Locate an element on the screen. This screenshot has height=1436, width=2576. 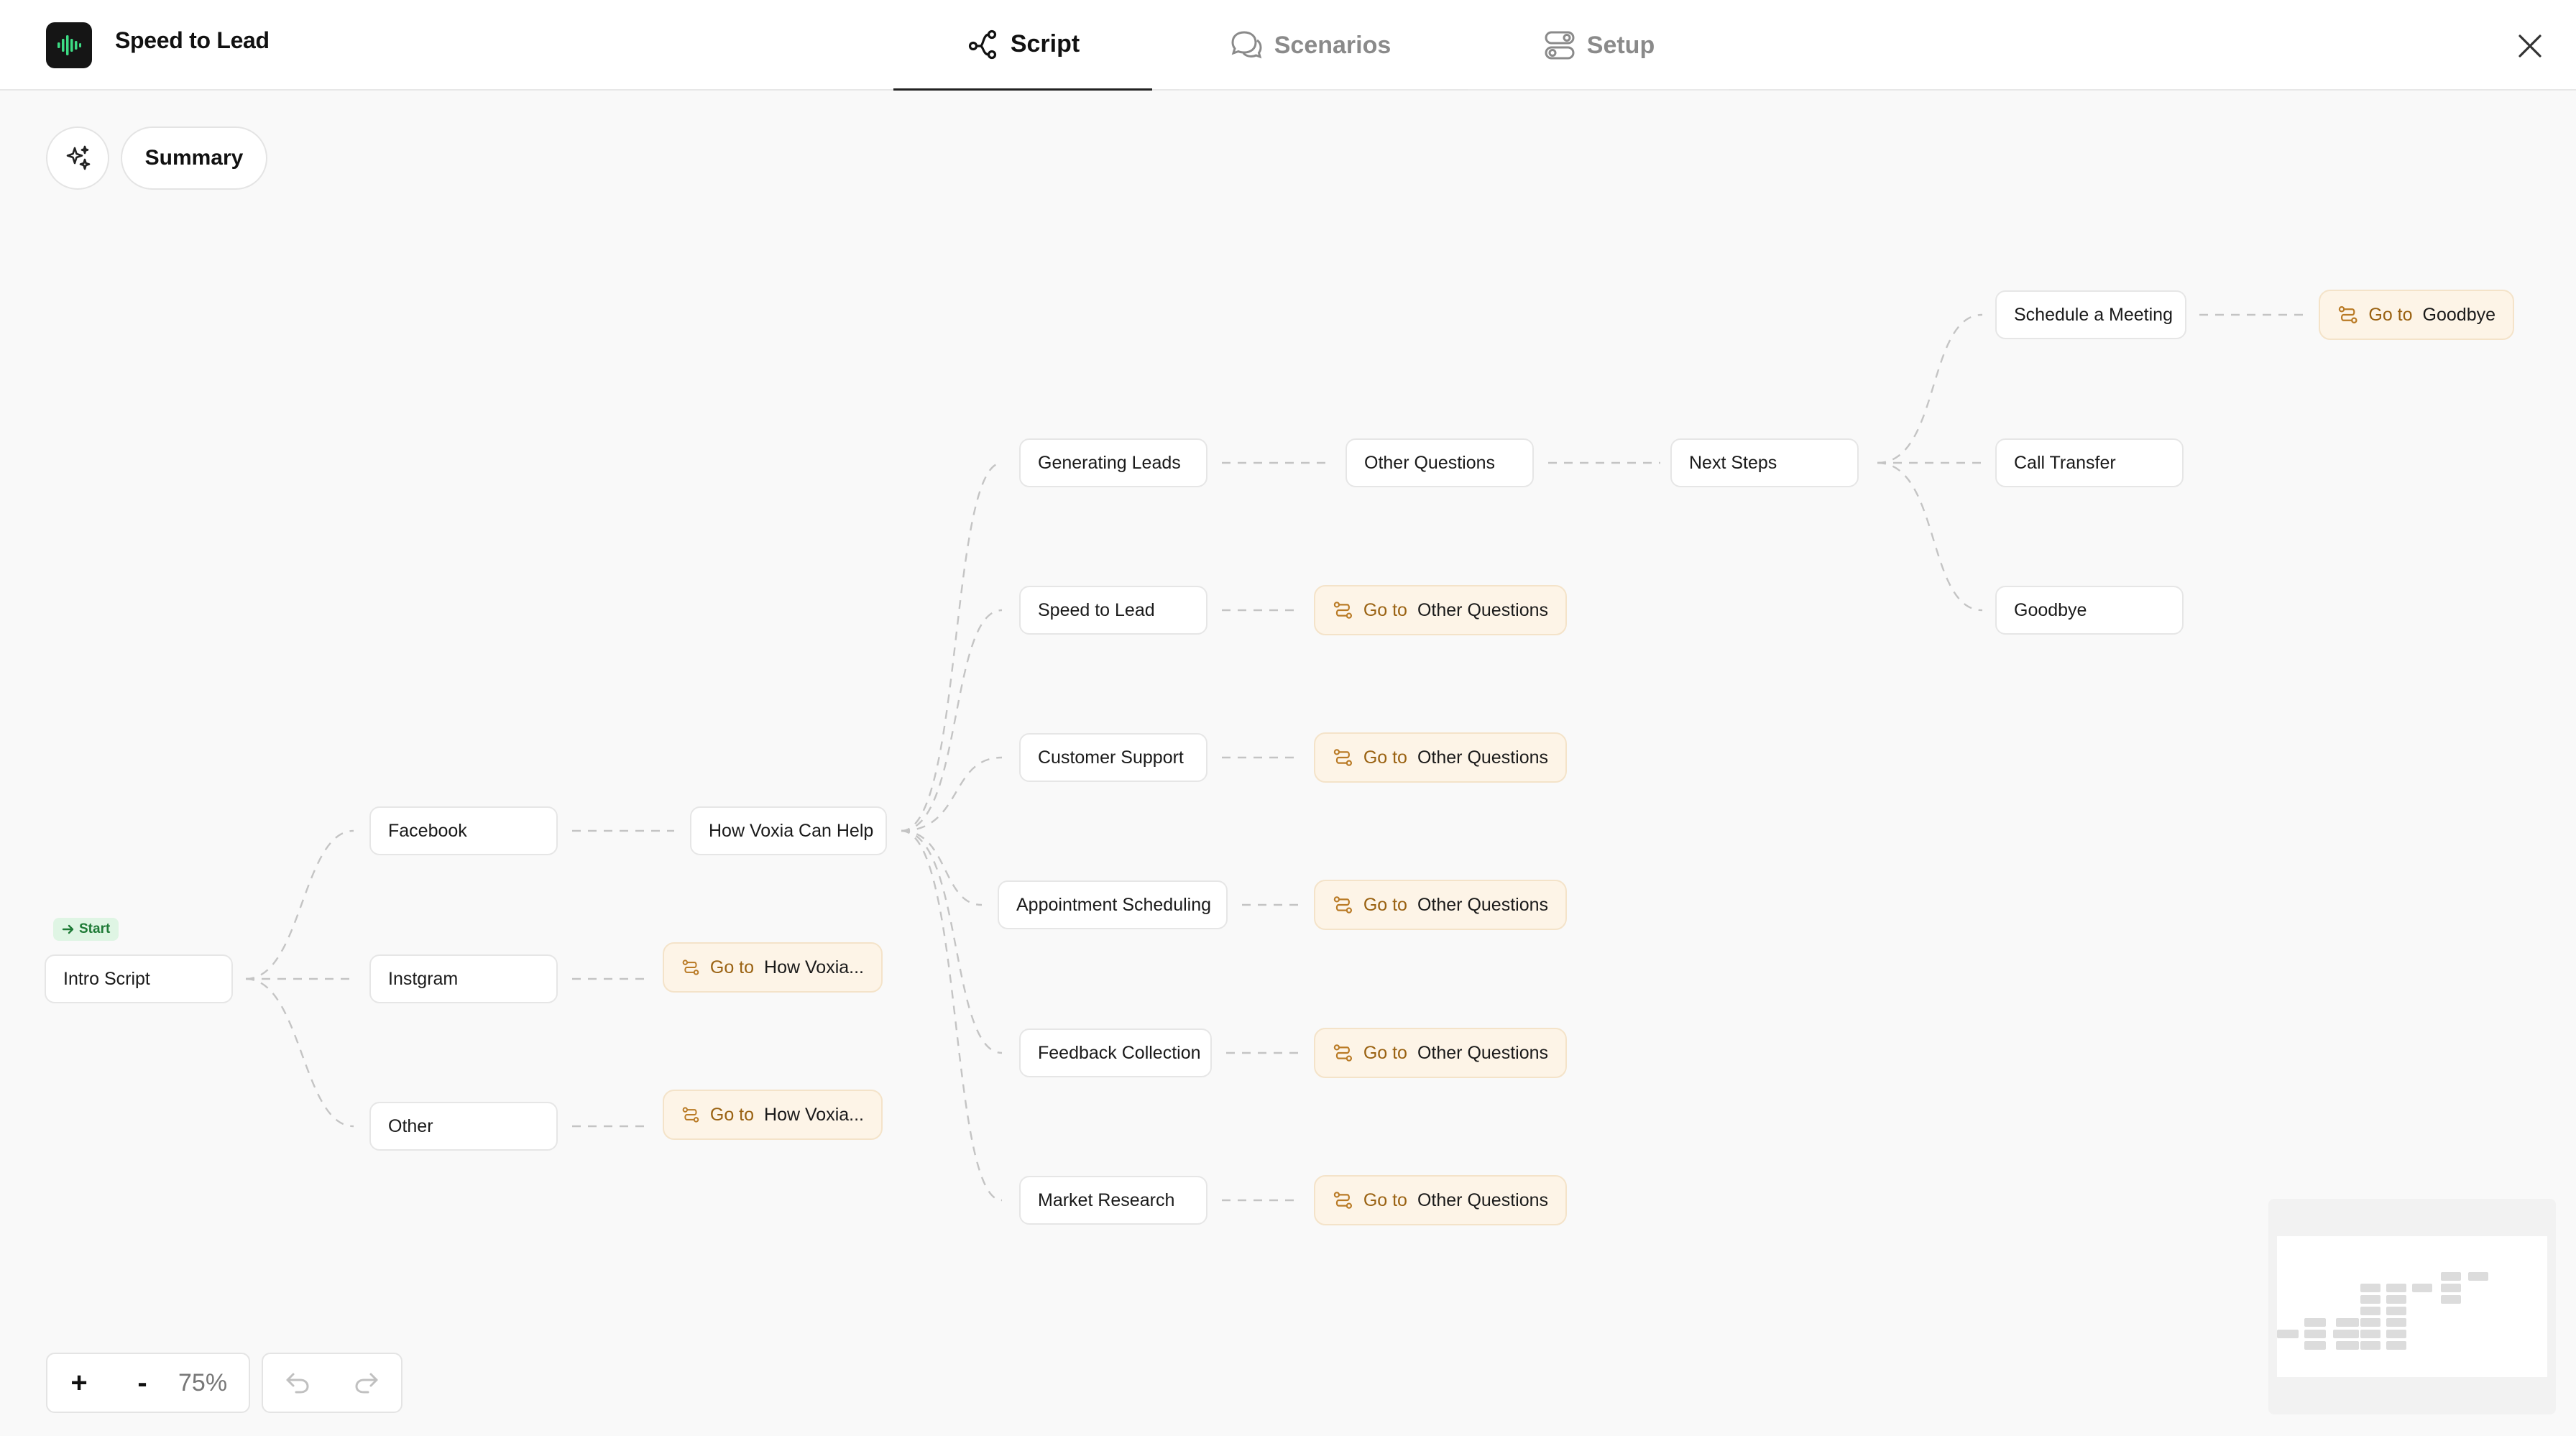
goto-customer-support: Go to Other Questions is located at coordinates (1440, 758).